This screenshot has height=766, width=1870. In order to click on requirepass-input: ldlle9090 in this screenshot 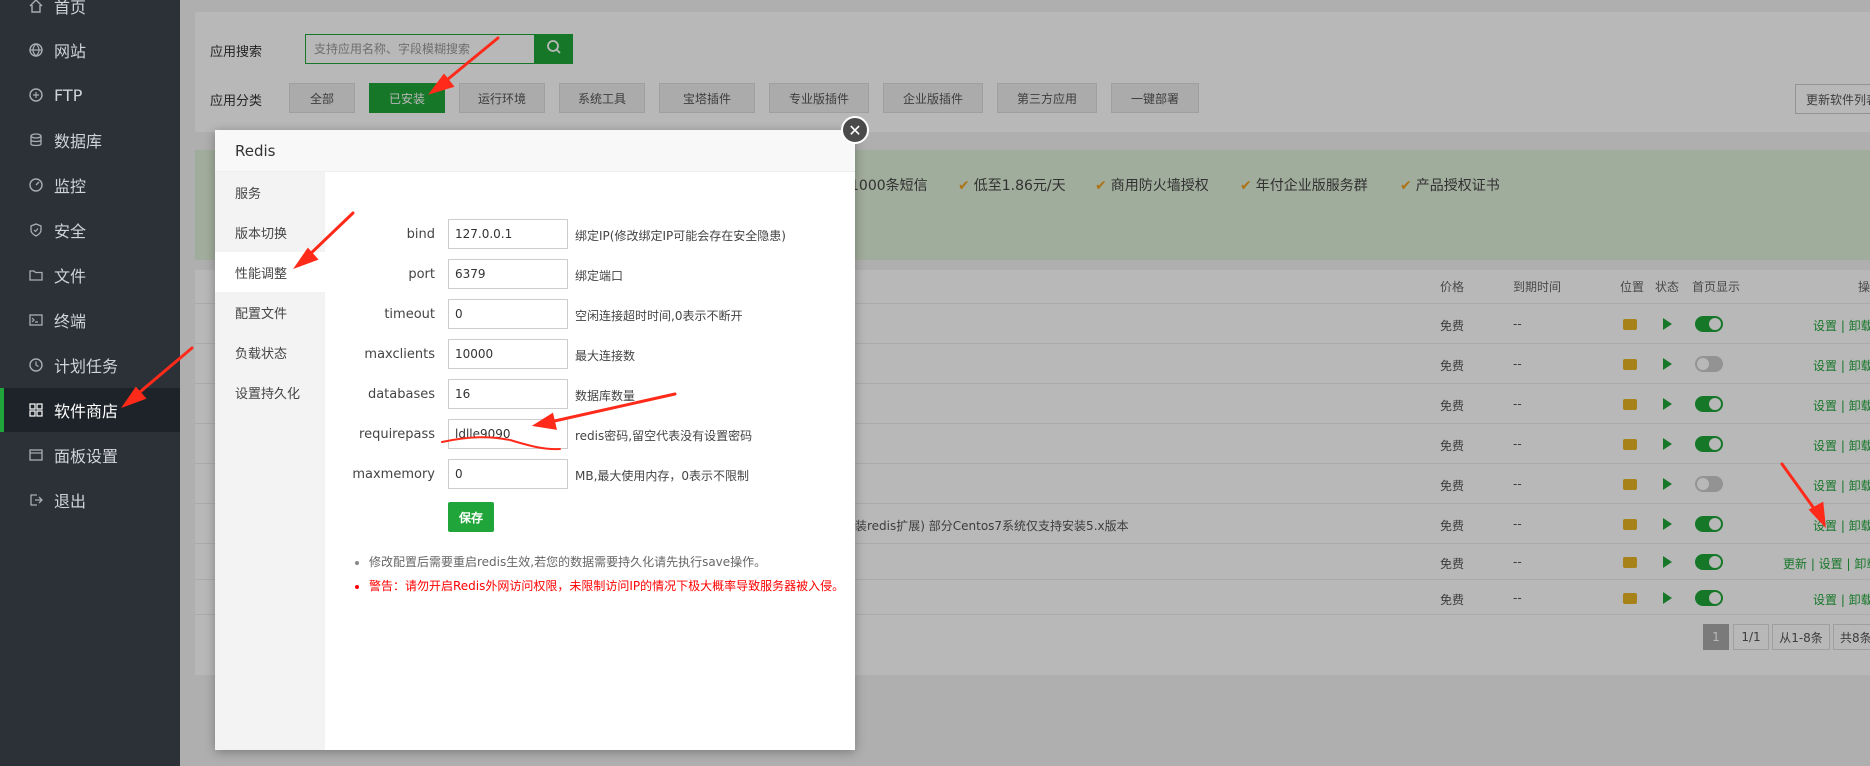, I will do `click(508, 434)`.